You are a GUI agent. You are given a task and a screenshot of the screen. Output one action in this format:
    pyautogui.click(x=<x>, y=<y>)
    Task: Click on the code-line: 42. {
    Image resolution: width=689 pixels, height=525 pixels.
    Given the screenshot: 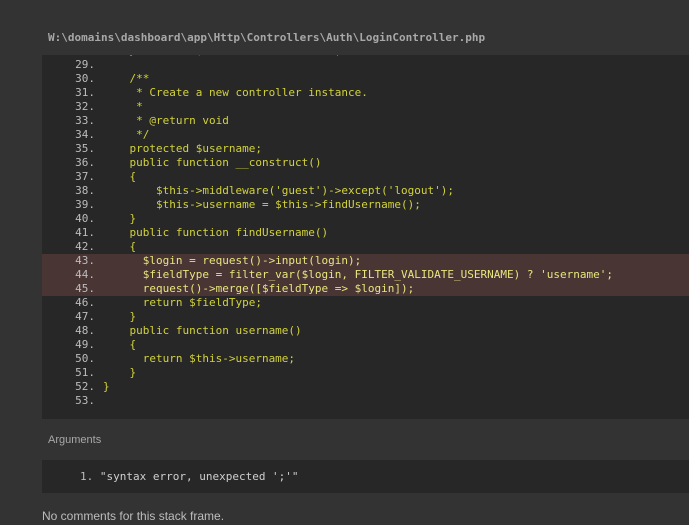 What is the action you would take?
    pyautogui.click(x=365, y=247)
    